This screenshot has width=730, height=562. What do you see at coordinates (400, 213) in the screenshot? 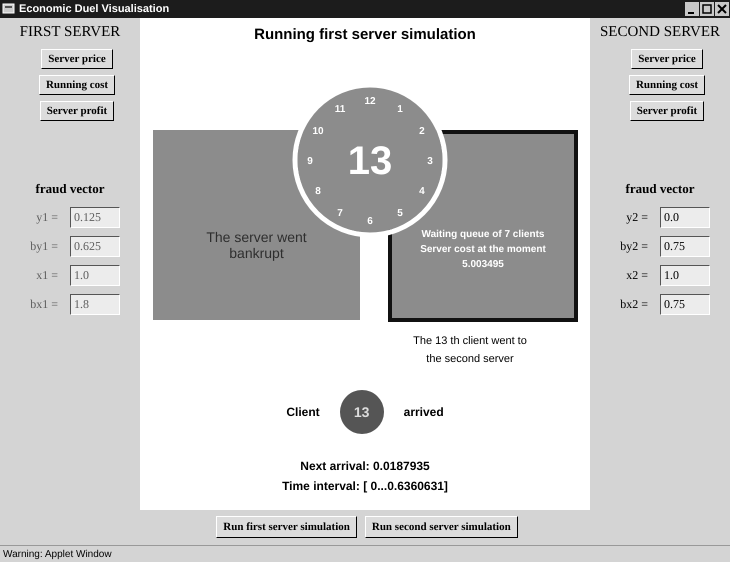
I see `dial-number: 5` at bounding box center [400, 213].